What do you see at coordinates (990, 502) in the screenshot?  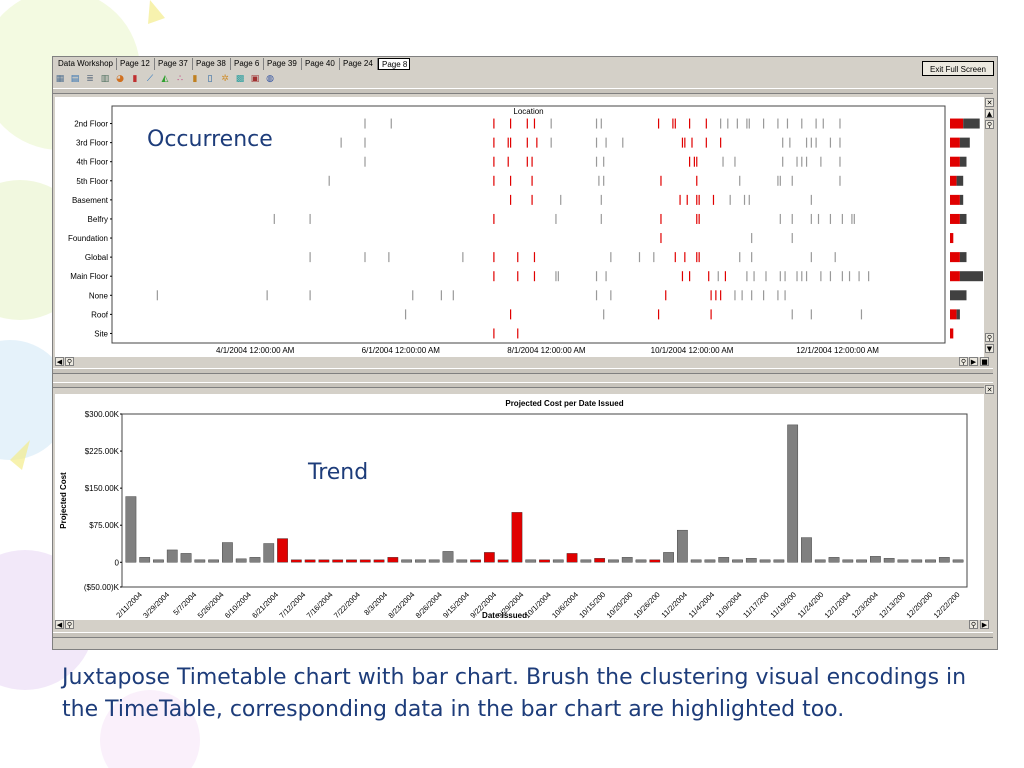 I see `bar-chart-vertical-scrollbar: ✕` at bounding box center [990, 502].